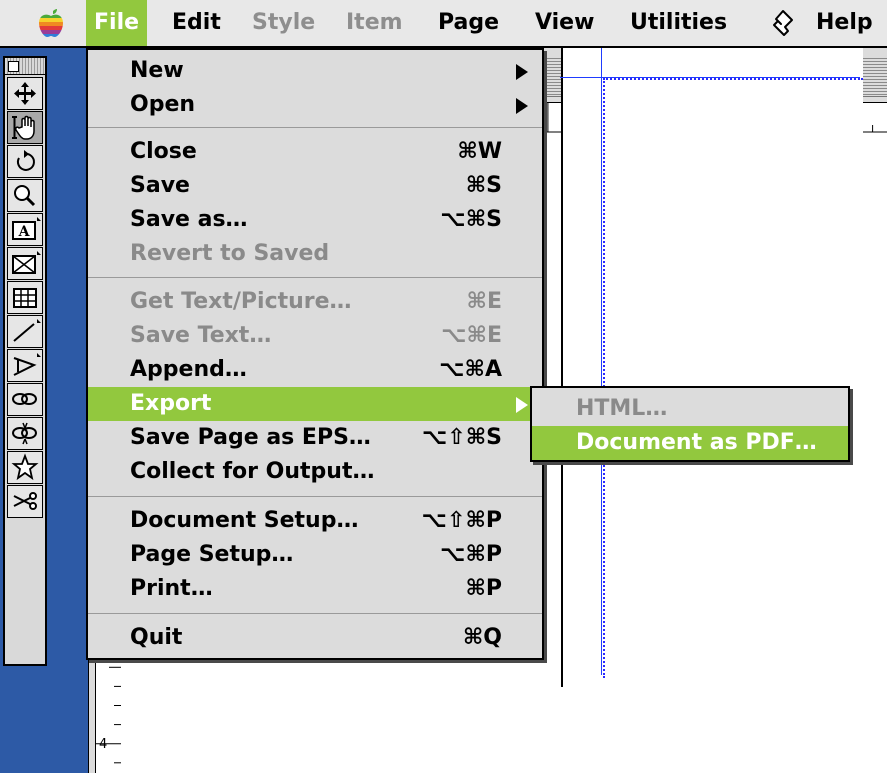  What do you see at coordinates (25, 161) in the screenshot?
I see `rotation-tool` at bounding box center [25, 161].